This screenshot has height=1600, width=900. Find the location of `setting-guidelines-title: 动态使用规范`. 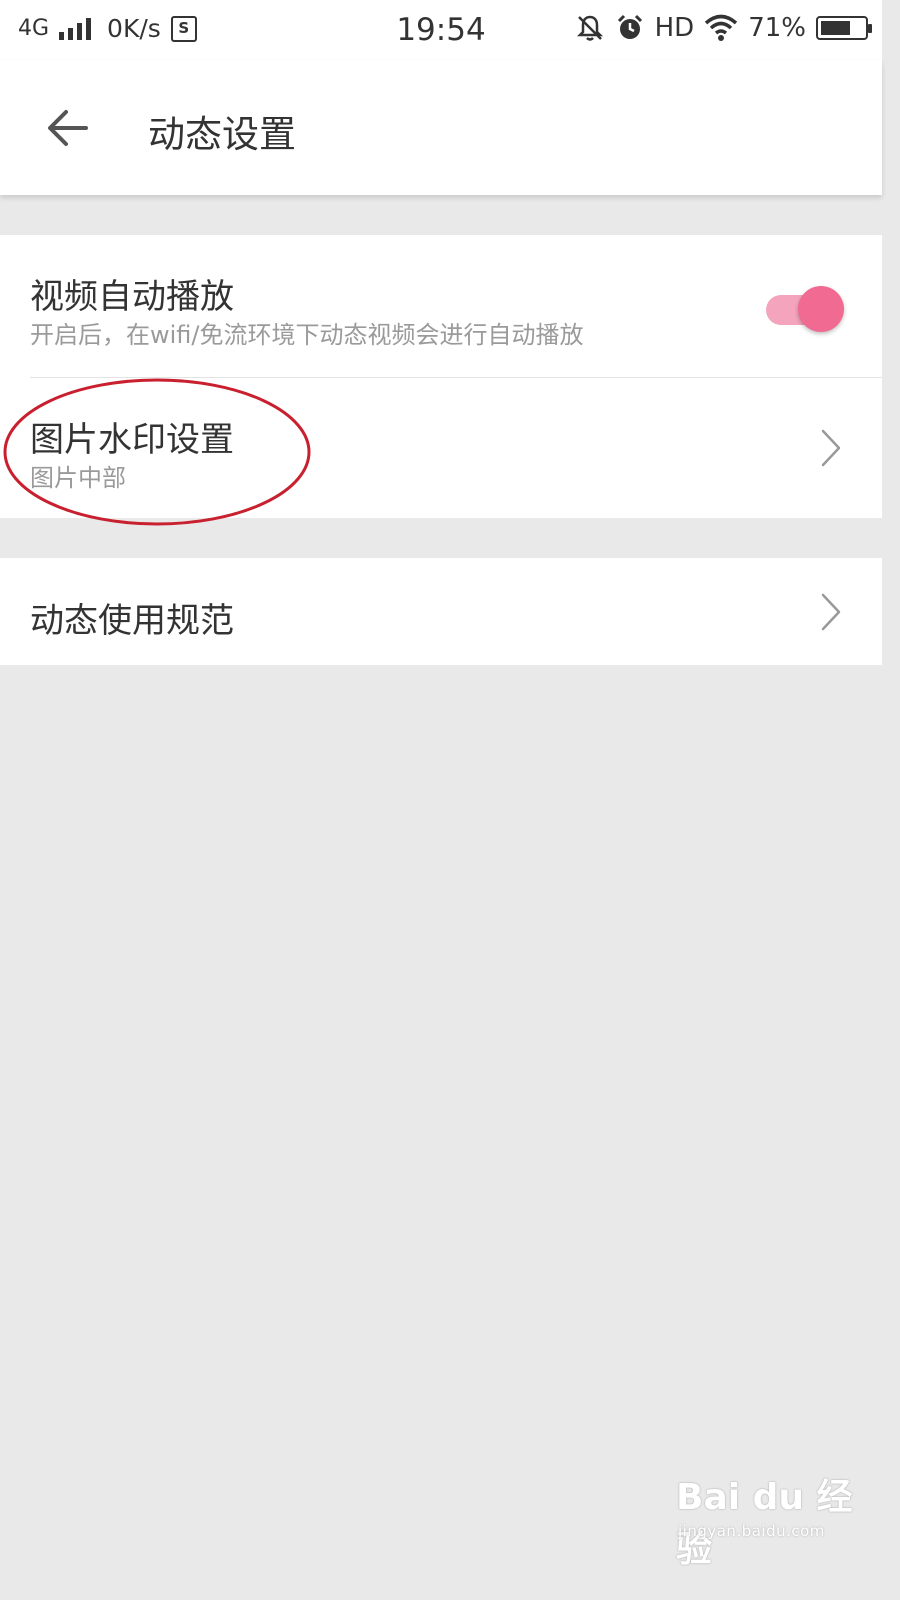

setting-guidelines-title: 动态使用规范 is located at coordinates (132, 621).